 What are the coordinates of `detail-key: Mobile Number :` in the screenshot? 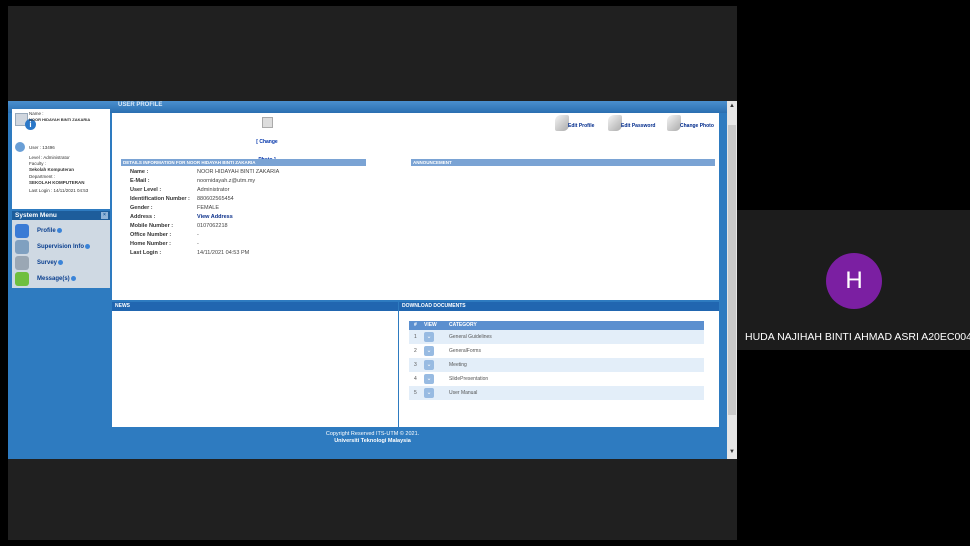 It's located at (152, 226).